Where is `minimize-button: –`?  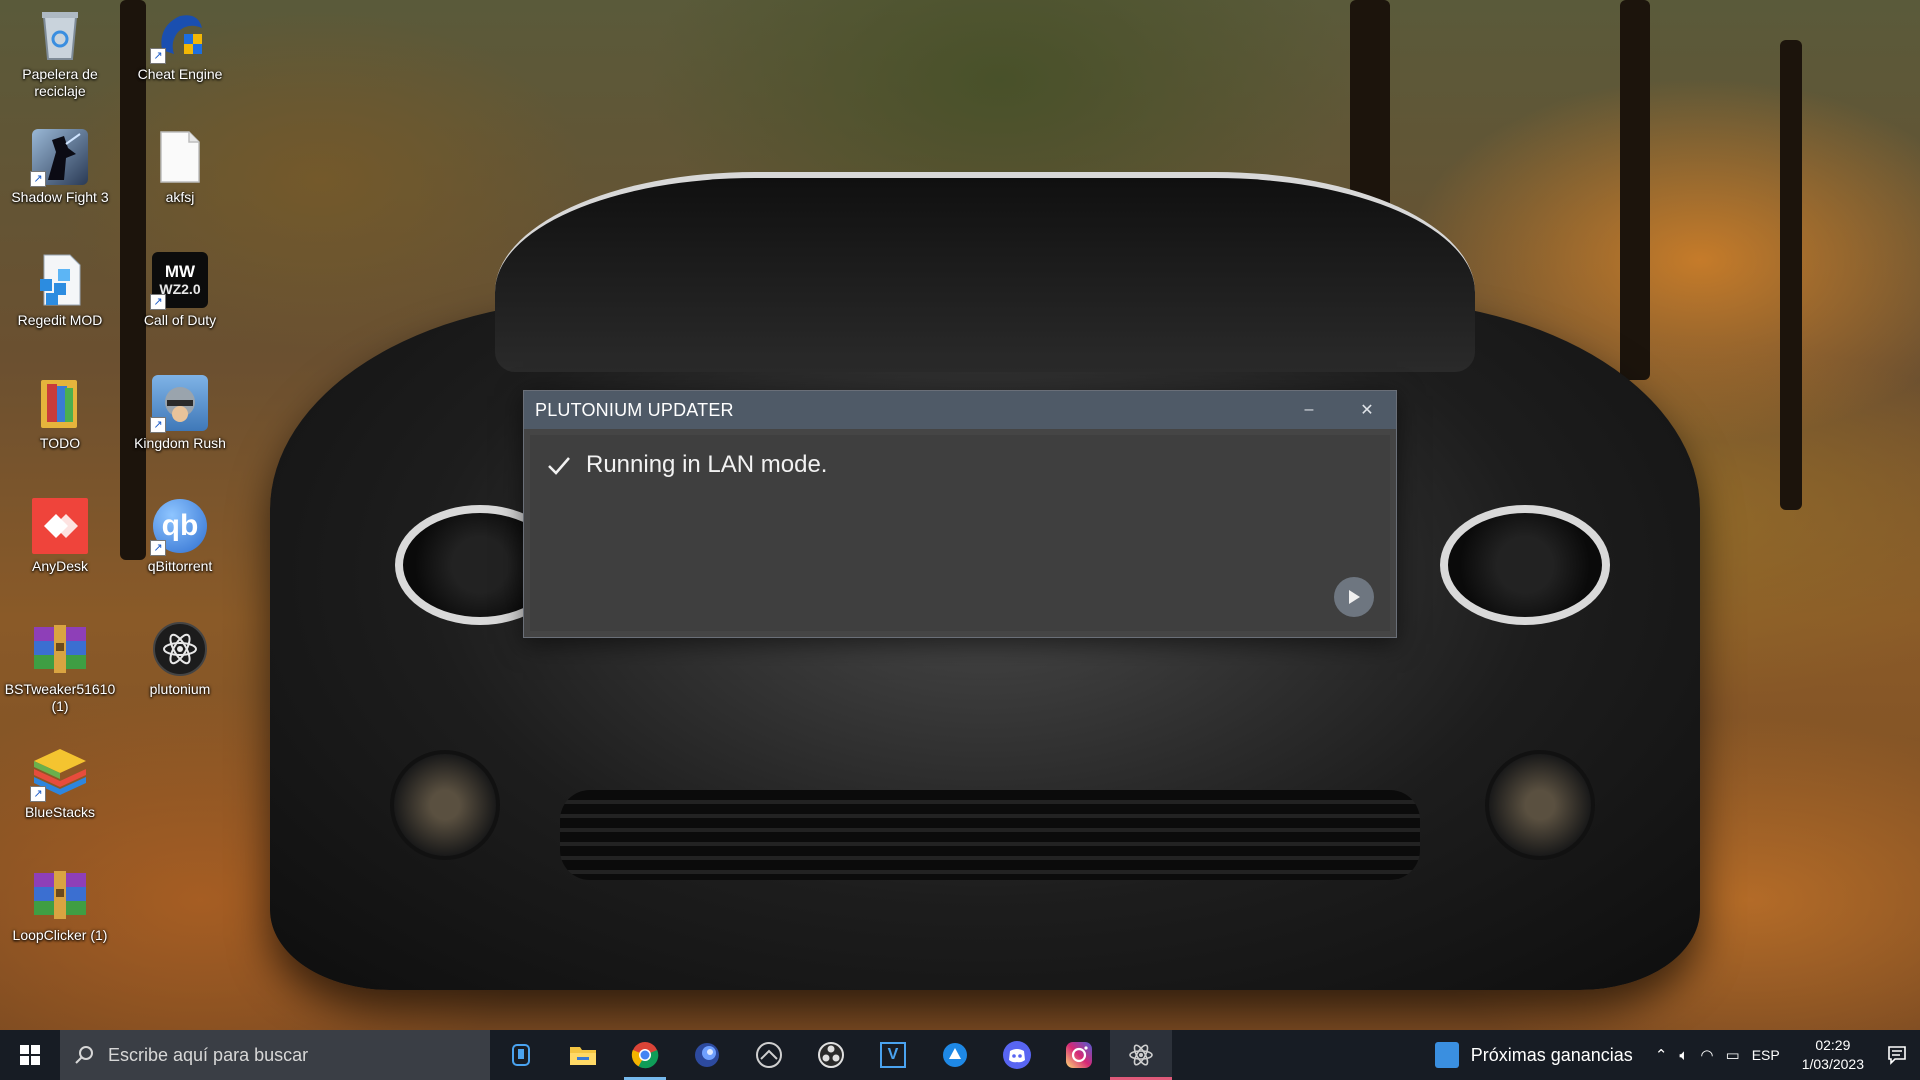 minimize-button: – is located at coordinates (1309, 410).